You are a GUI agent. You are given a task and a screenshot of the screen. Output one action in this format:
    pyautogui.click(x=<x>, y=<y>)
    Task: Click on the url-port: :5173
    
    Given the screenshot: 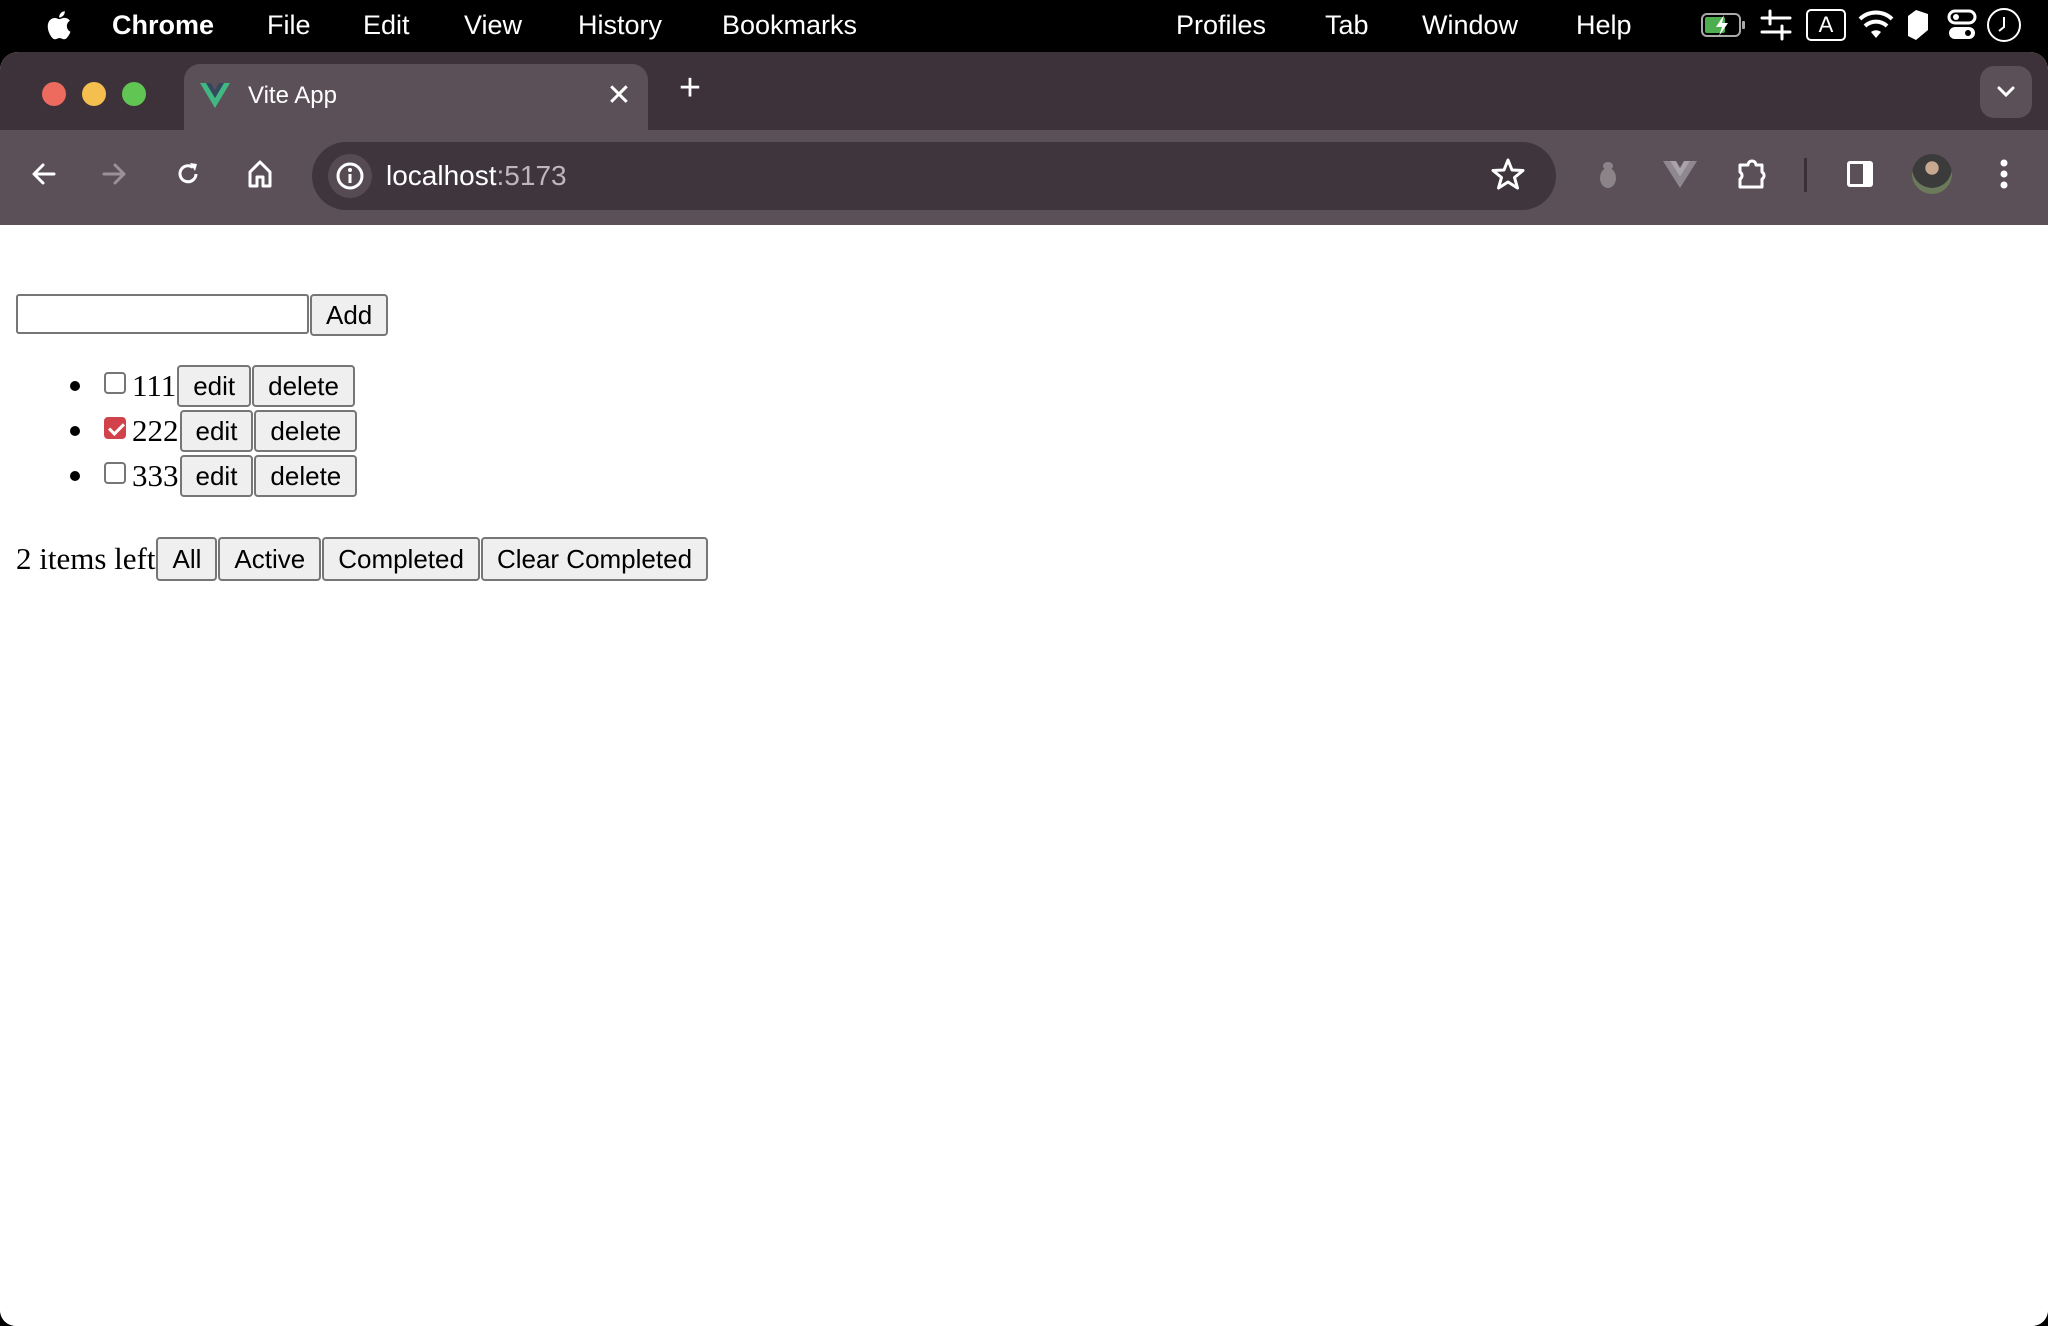 What is the action you would take?
    pyautogui.click(x=531, y=175)
    